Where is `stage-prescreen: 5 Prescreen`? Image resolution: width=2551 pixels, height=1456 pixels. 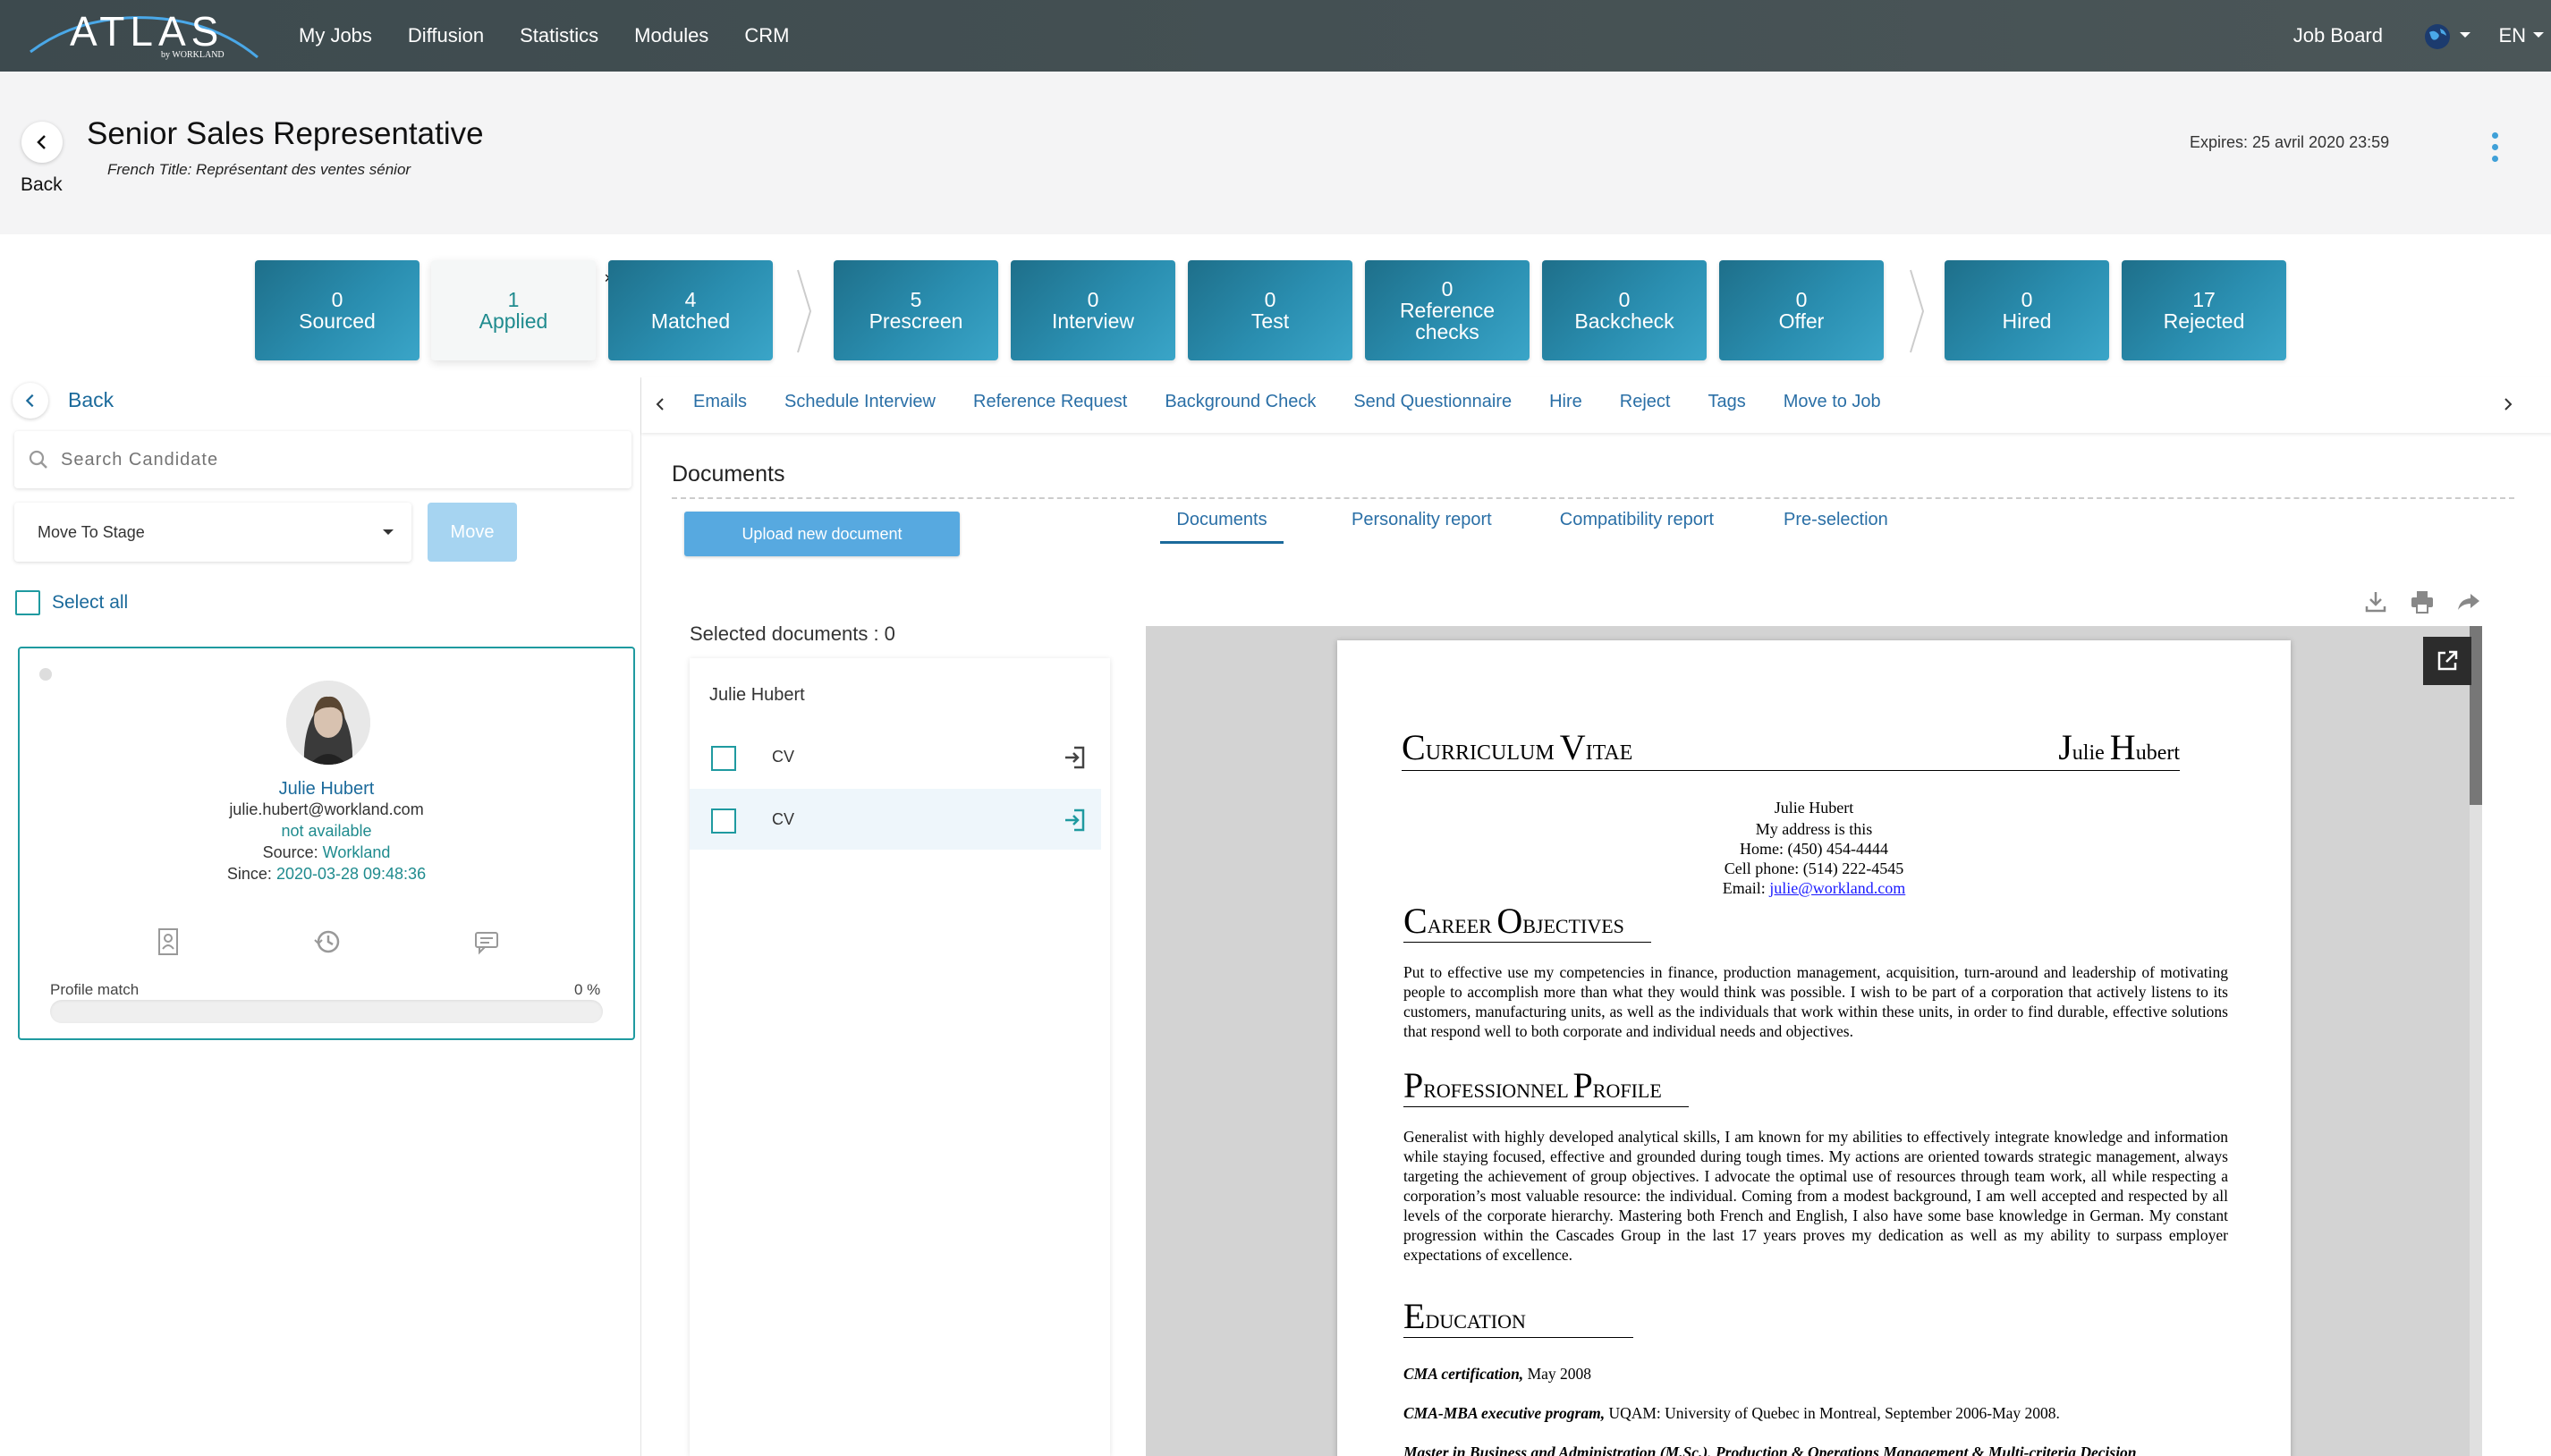
stage-prescreen: 5 Prescreen is located at coordinates (916, 310).